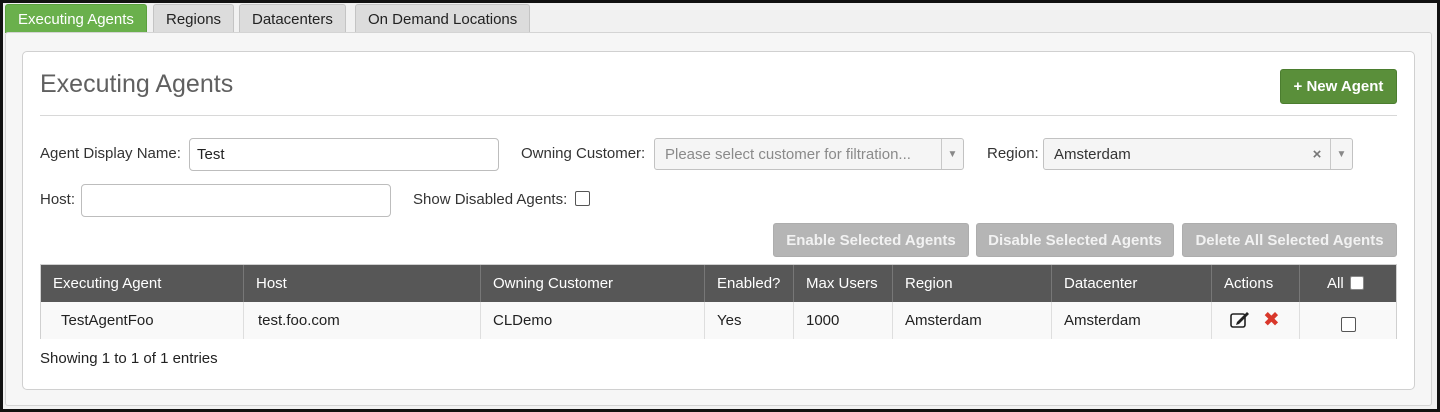 The image size is (1440, 412). What do you see at coordinates (1075, 240) in the screenshot?
I see `disable-selected-agents-button: Disable Selected Agents` at bounding box center [1075, 240].